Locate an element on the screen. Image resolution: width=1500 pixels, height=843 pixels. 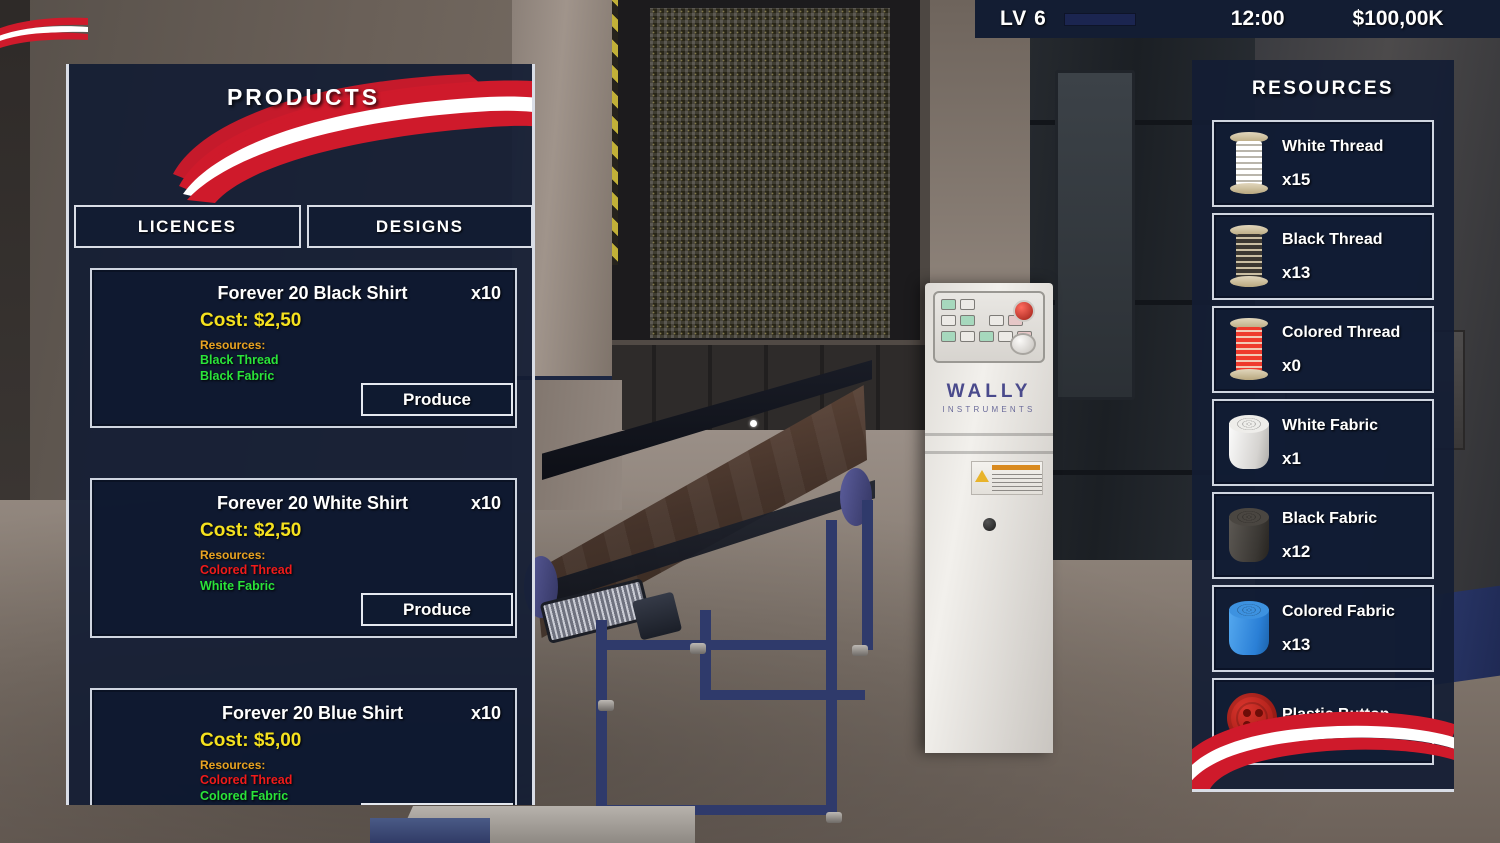
resources-panel-title: RESOURCES is located at coordinates (1323, 88).